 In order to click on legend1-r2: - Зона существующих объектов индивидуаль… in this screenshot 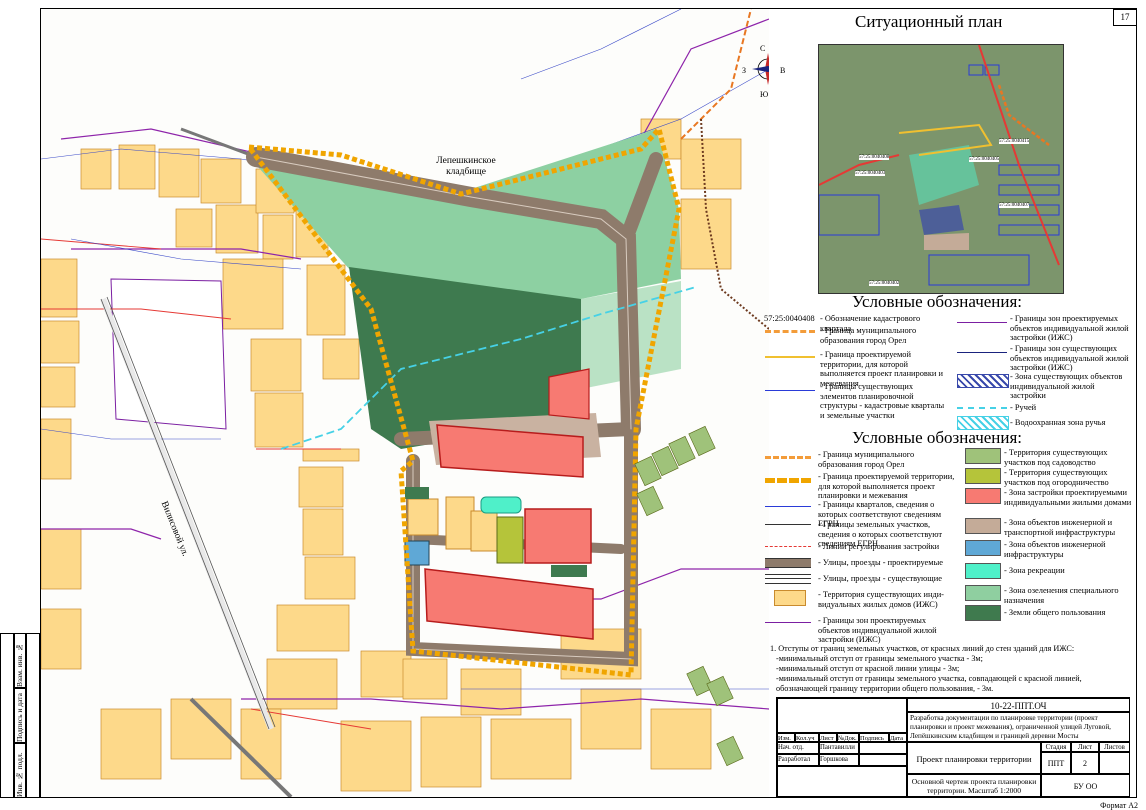, I will do `click(1066, 386)`.